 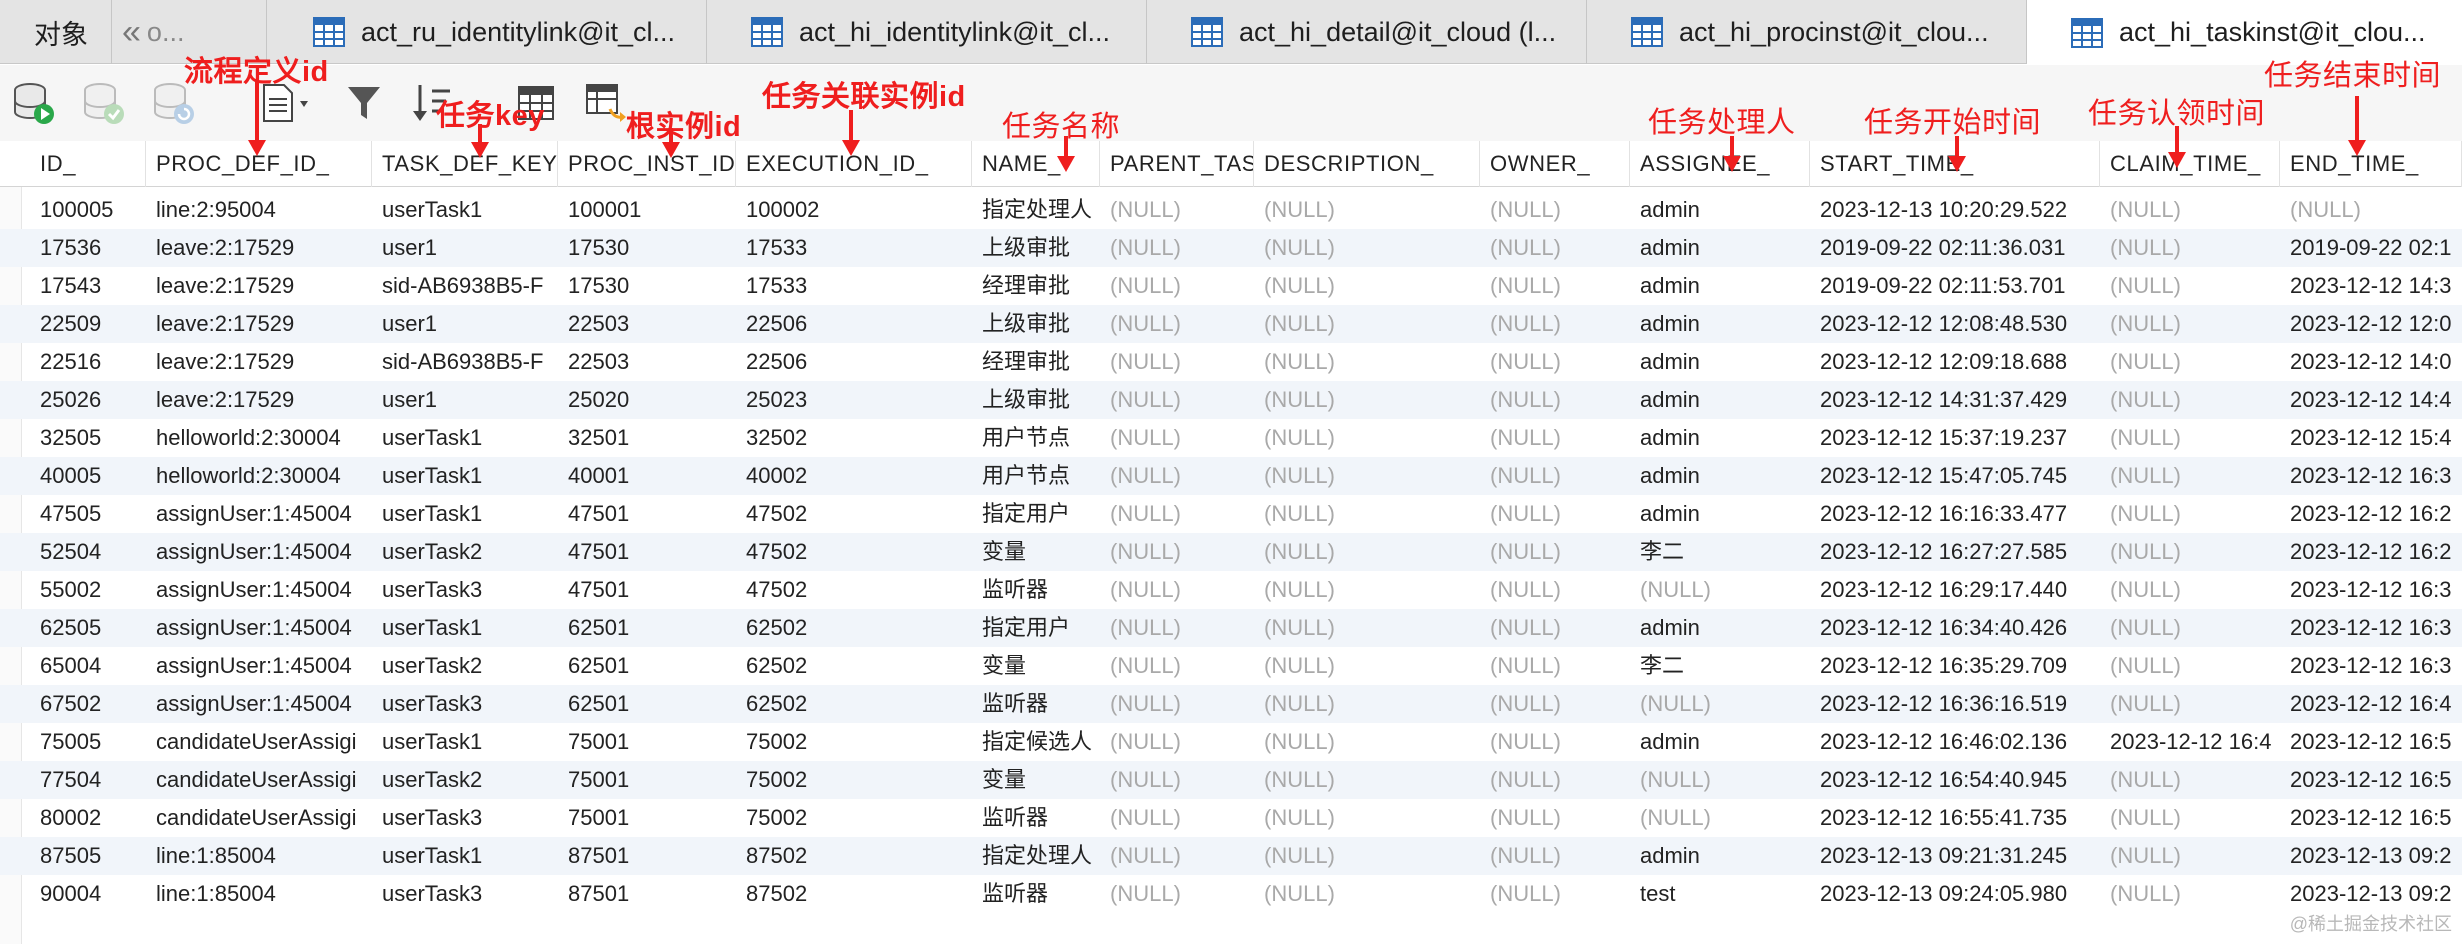 I want to click on cell-end-time: 2023-12-12 15:4, so click(x=2371, y=438).